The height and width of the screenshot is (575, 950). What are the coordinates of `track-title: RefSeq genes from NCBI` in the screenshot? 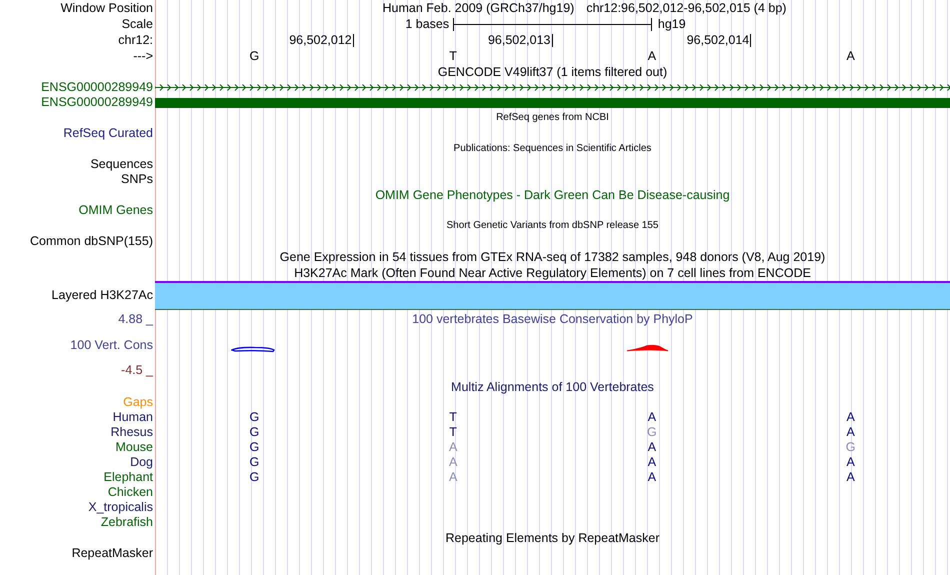 It's located at (552, 118).